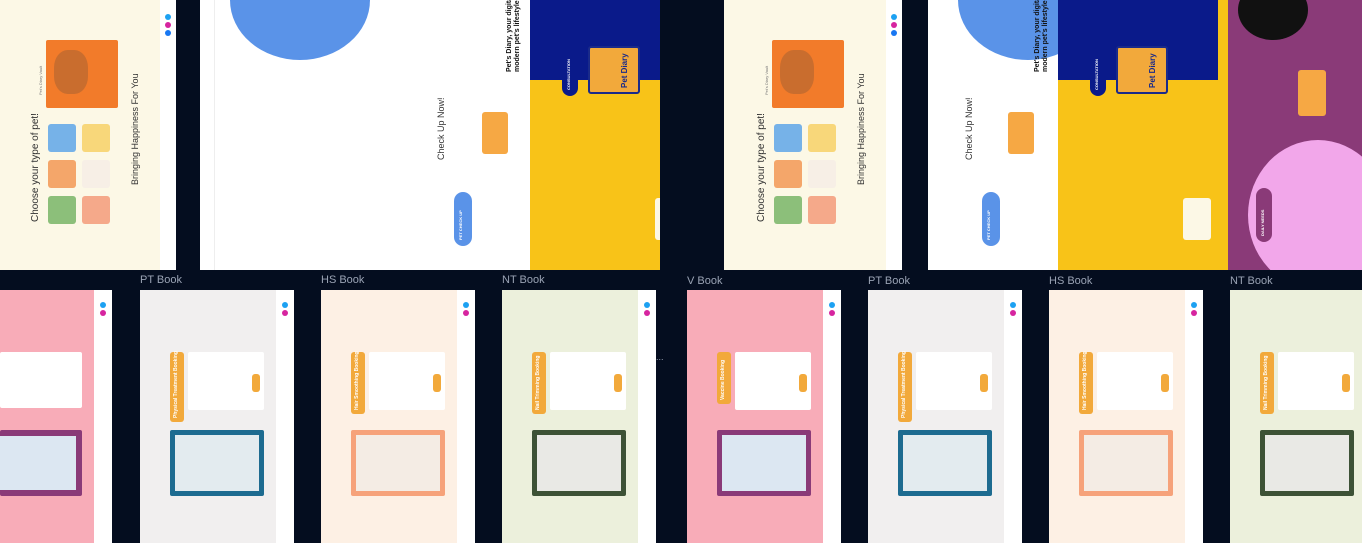  Describe the element at coordinates (1096, 74) in the screenshot. I see `consultation-label: CONSULTATION` at that location.